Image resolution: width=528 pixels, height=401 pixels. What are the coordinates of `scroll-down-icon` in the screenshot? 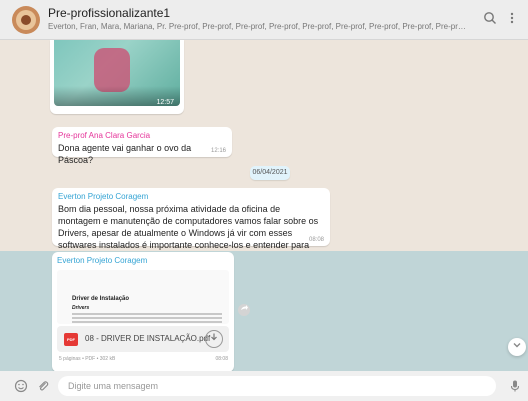 It's located at (517, 347).